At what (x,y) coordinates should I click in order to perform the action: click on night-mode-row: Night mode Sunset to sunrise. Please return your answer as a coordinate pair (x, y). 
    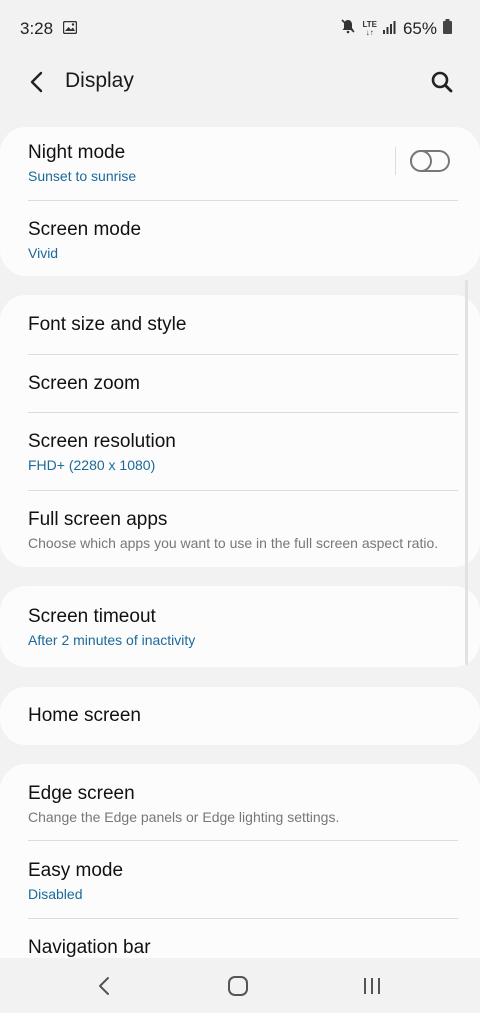
    Looking at the image, I should click on (240, 164).